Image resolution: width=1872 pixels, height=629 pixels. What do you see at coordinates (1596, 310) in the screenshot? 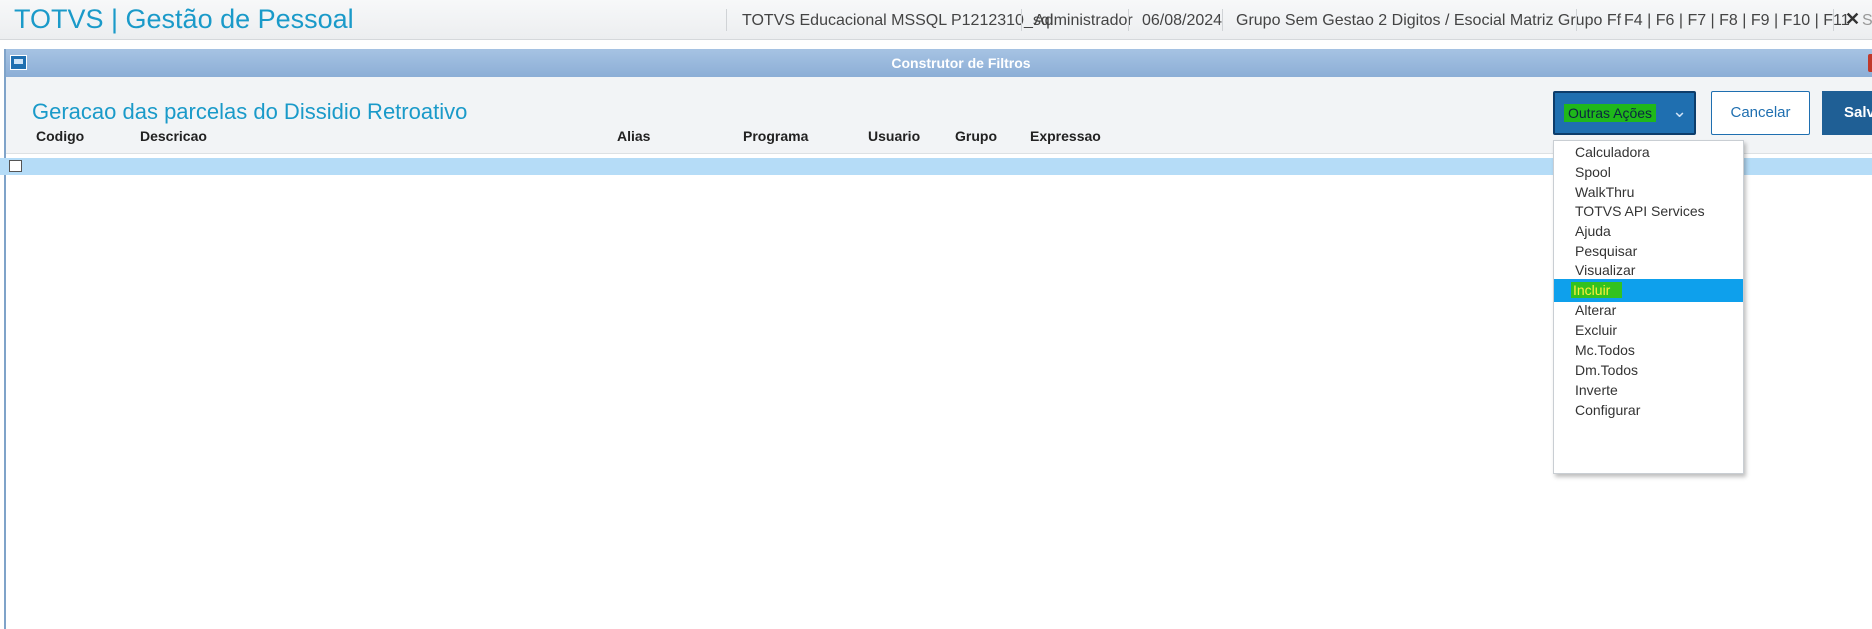
I see `menu-item-label: Alterar` at bounding box center [1596, 310].